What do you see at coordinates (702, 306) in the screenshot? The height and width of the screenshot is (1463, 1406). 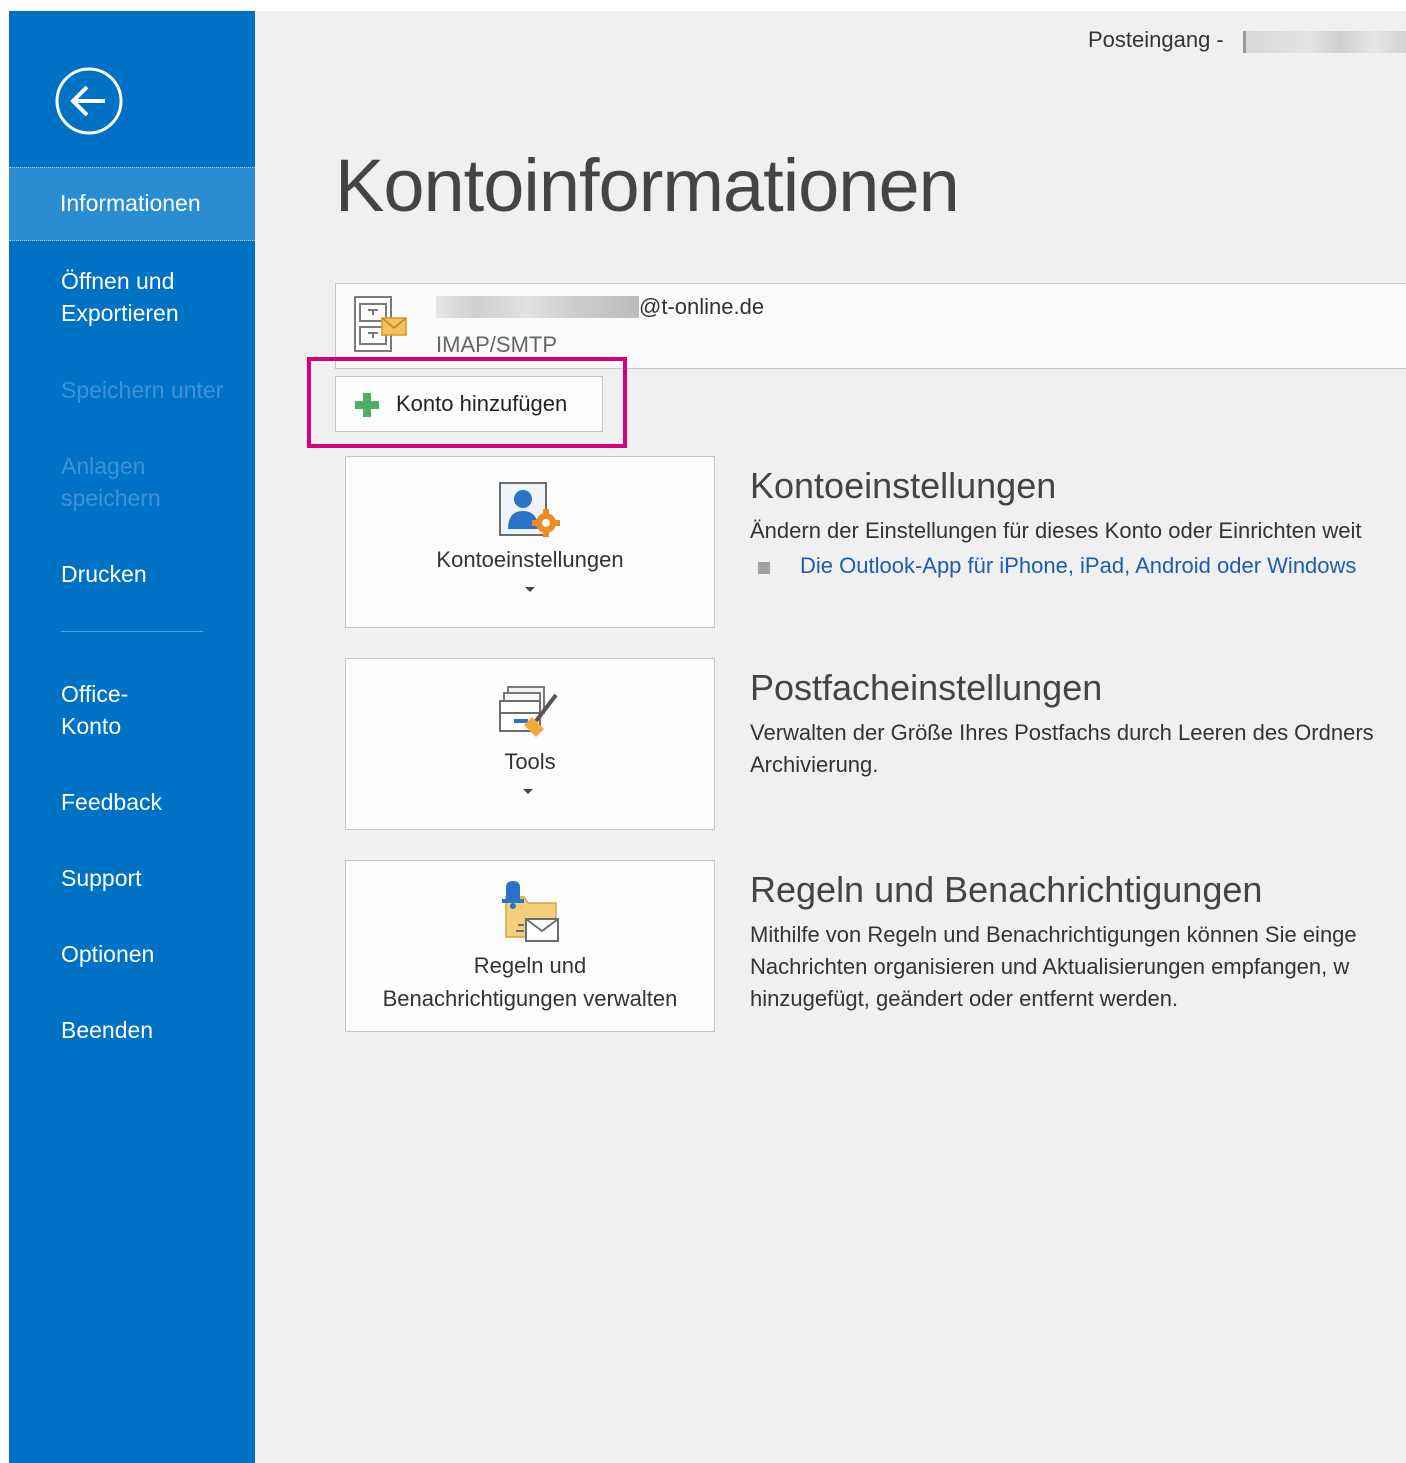 I see `account-email: @t-online.de` at bounding box center [702, 306].